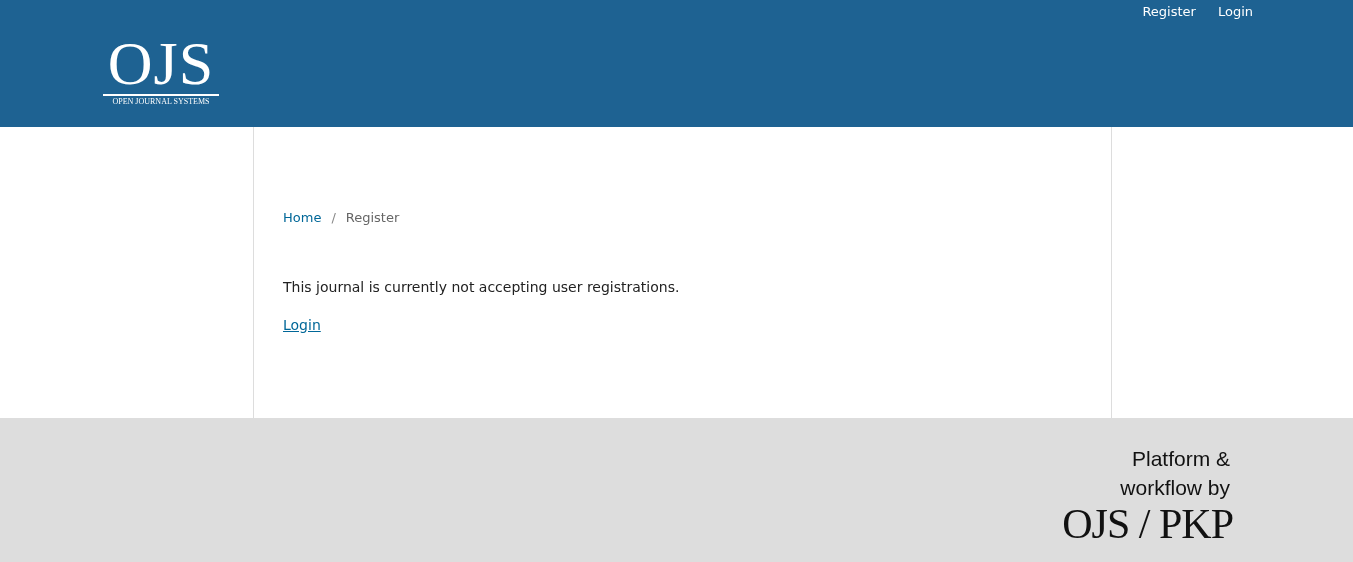 Image resolution: width=1353 pixels, height=562 pixels. What do you see at coordinates (1147, 495) in the screenshot?
I see `pkp-brand-link: Platform & workflow by OJS / PKP` at bounding box center [1147, 495].